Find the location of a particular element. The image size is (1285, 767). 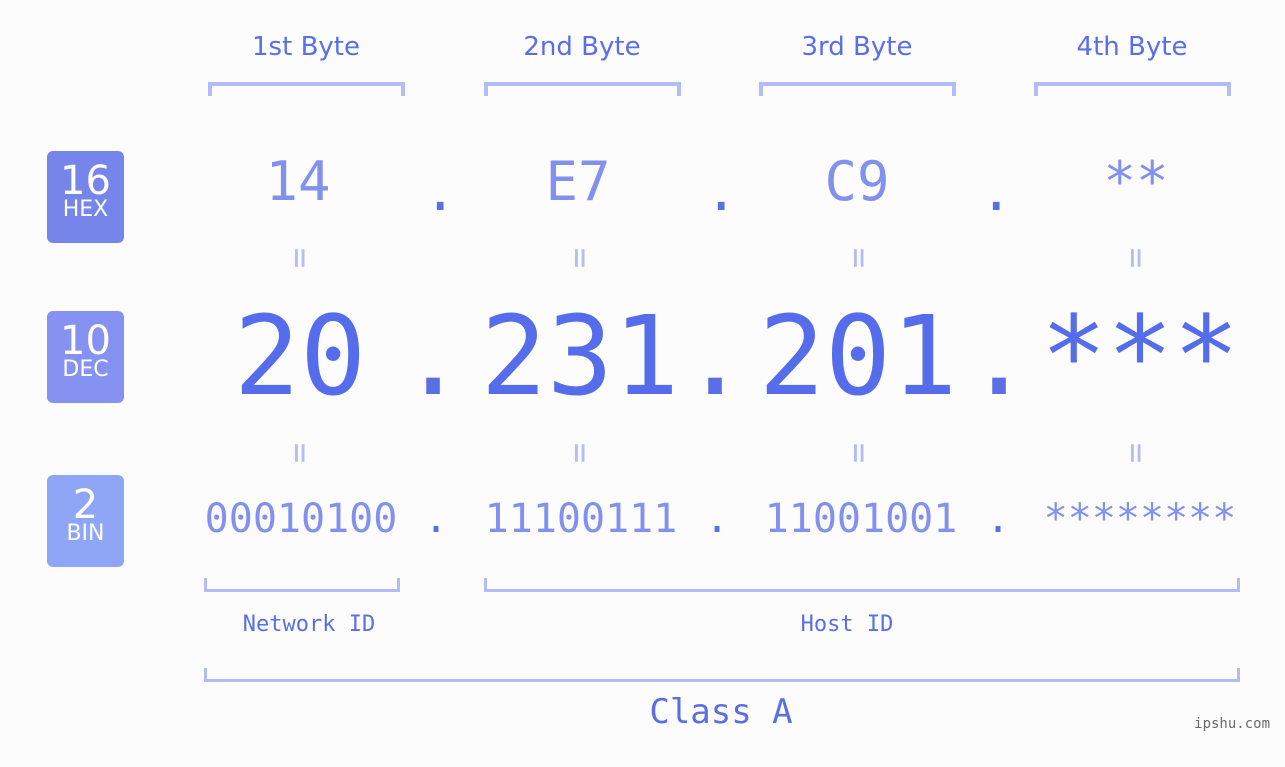

hex-byte-2: E7 is located at coordinates (578, 181).